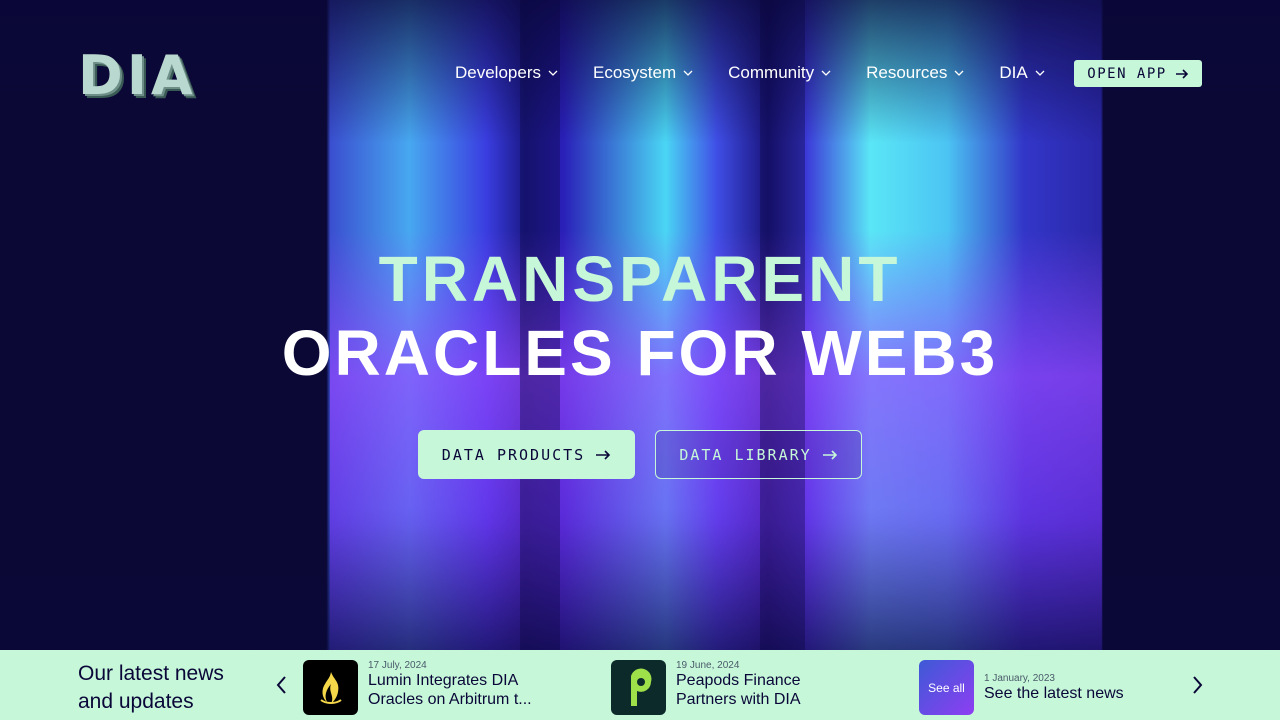 Image resolution: width=1280 pixels, height=720 pixels. I want to click on nav-item-label: Developers, so click(498, 72).